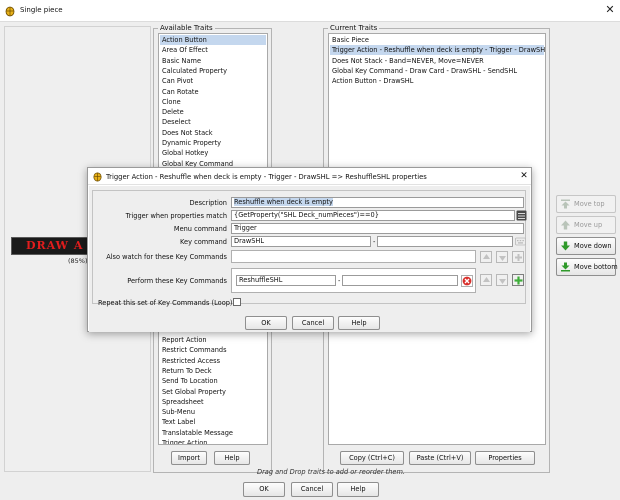 The image size is (620, 500). I want to click on list-item: Can Pivot, so click(213, 81).